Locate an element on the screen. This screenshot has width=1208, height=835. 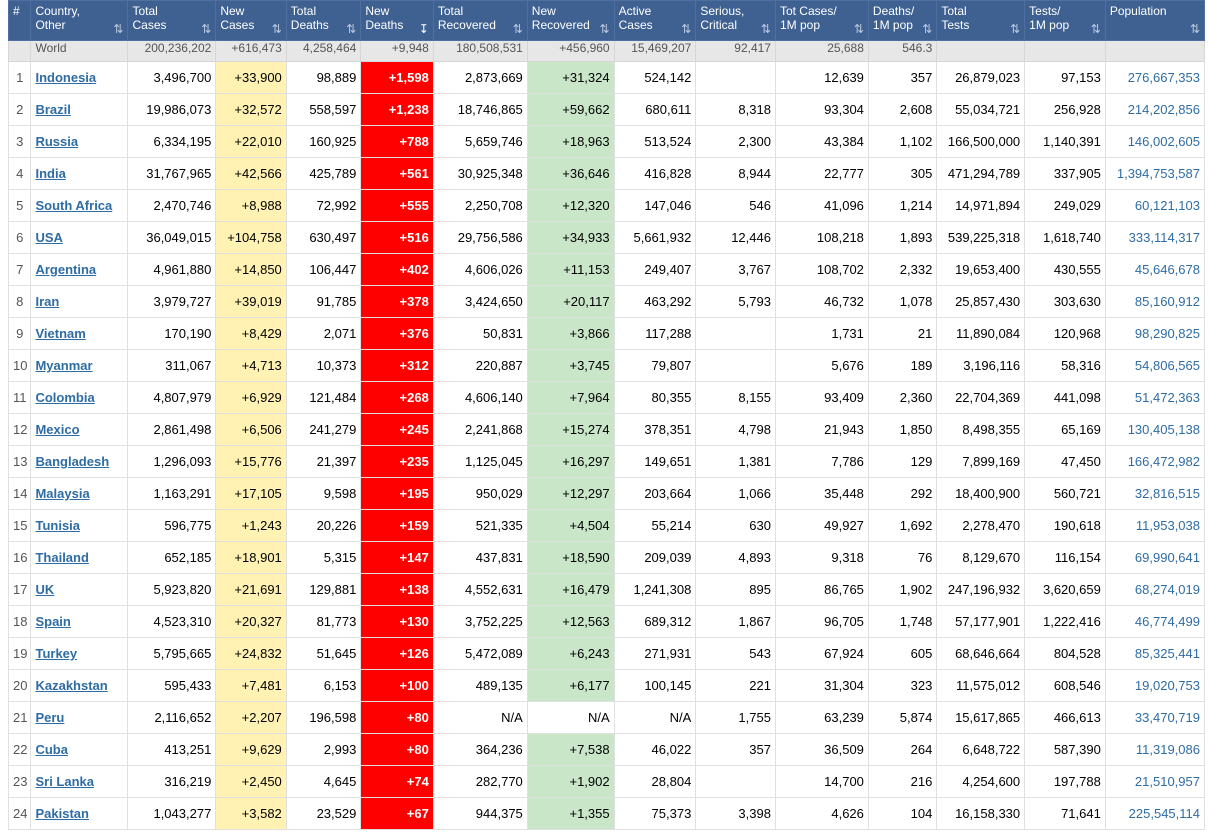
cell-total-recovered: 18,746,865 is located at coordinates (480, 109).